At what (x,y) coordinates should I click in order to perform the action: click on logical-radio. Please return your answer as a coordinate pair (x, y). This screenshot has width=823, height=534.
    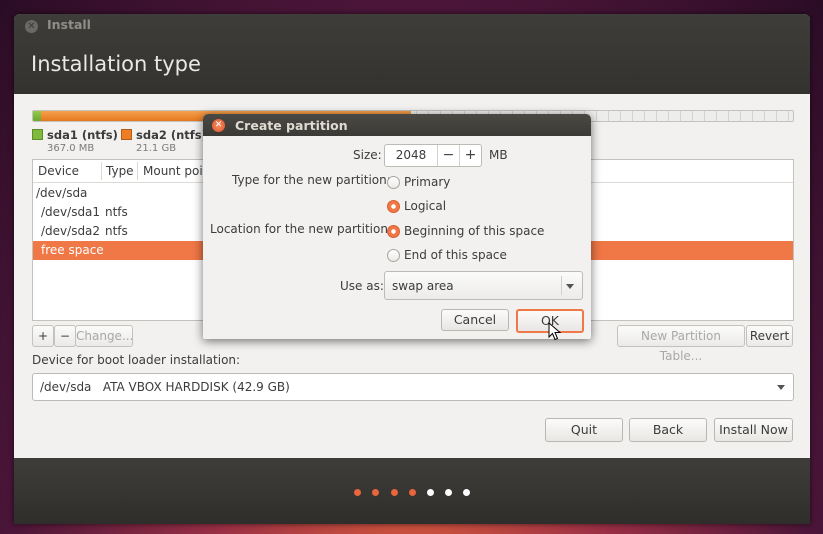
    Looking at the image, I should click on (393, 206).